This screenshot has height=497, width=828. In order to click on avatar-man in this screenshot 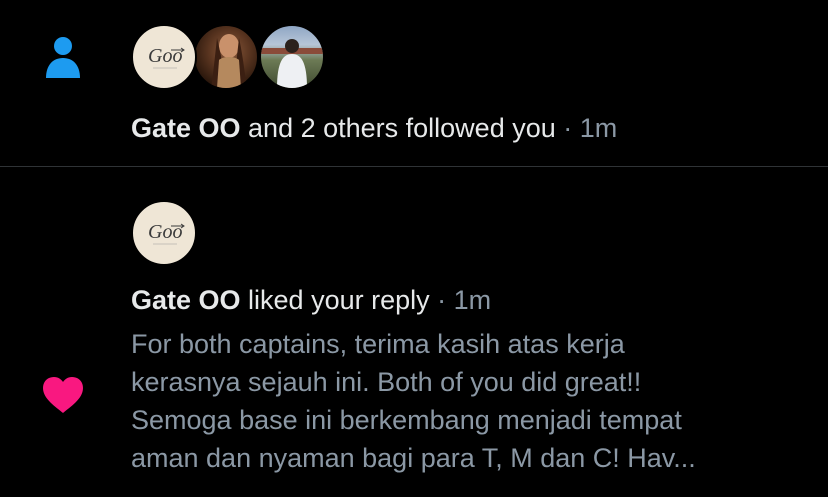, I will do `click(292, 57)`.